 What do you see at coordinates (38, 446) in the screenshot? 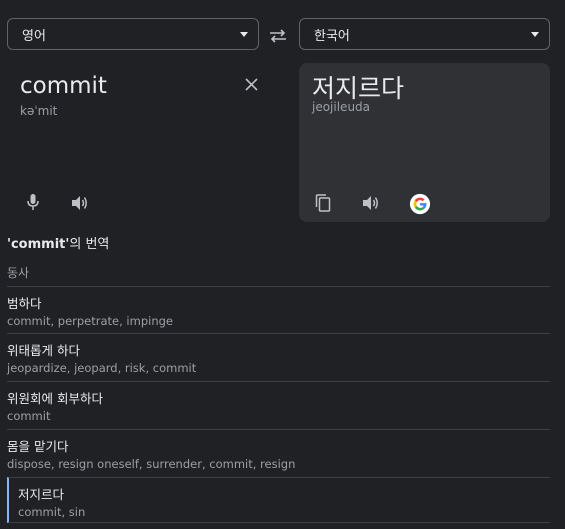
I see `entry-translation: 몸을 맡기다` at bounding box center [38, 446].